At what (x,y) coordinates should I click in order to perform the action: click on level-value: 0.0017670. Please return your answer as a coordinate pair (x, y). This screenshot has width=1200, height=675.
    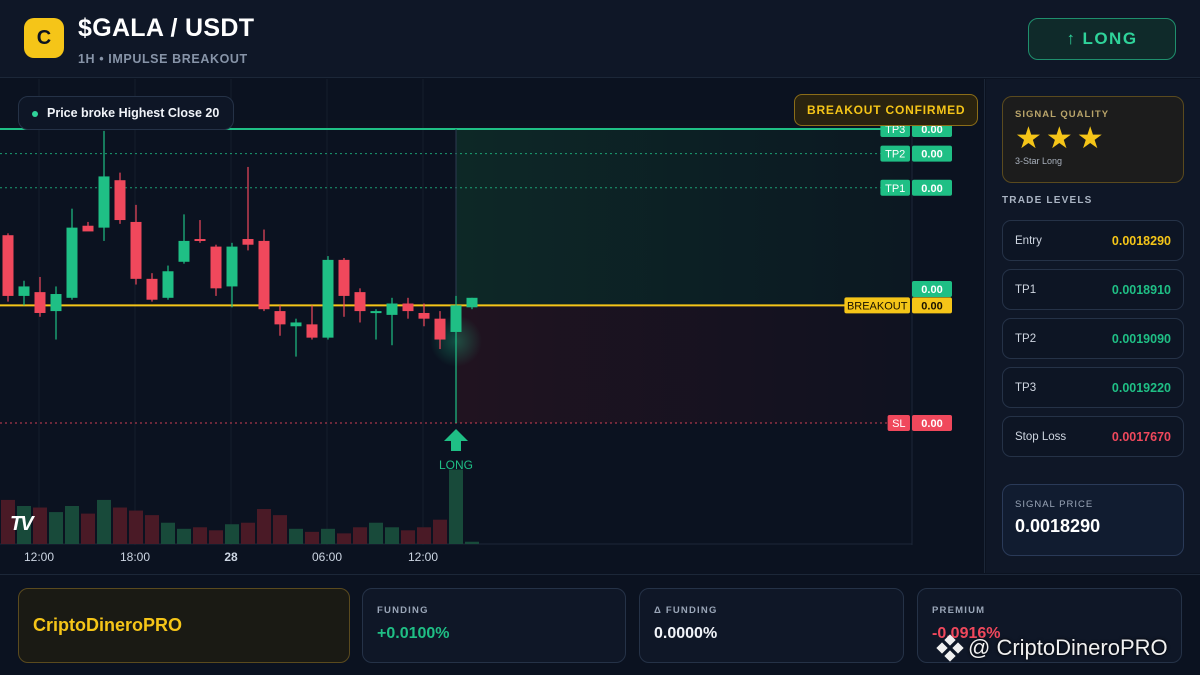
    Looking at the image, I should click on (1141, 436).